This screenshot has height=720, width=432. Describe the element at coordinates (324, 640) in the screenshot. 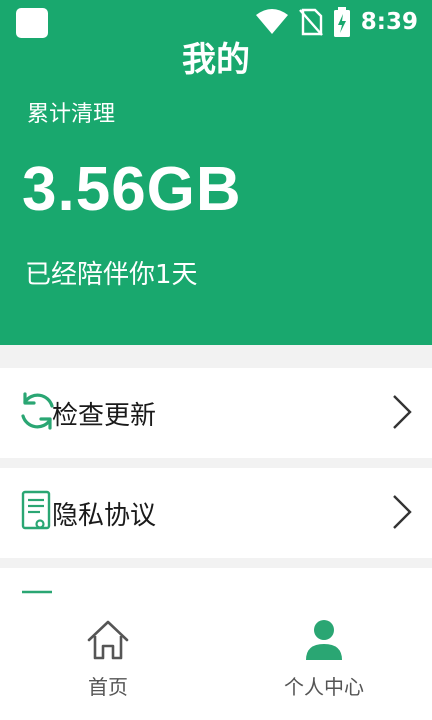

I see `person-icon` at that location.